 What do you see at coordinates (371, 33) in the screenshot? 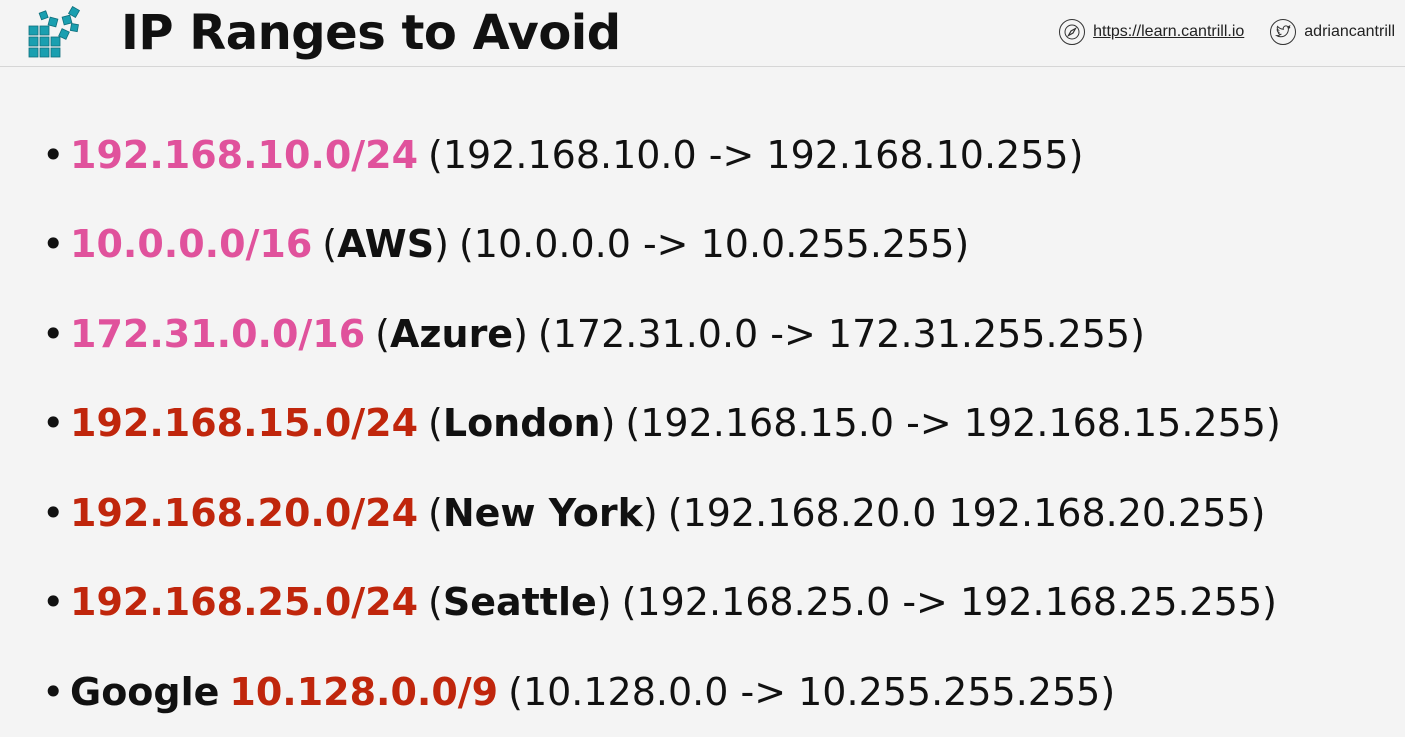
I see `page-title: IP Ranges to Avoid` at bounding box center [371, 33].